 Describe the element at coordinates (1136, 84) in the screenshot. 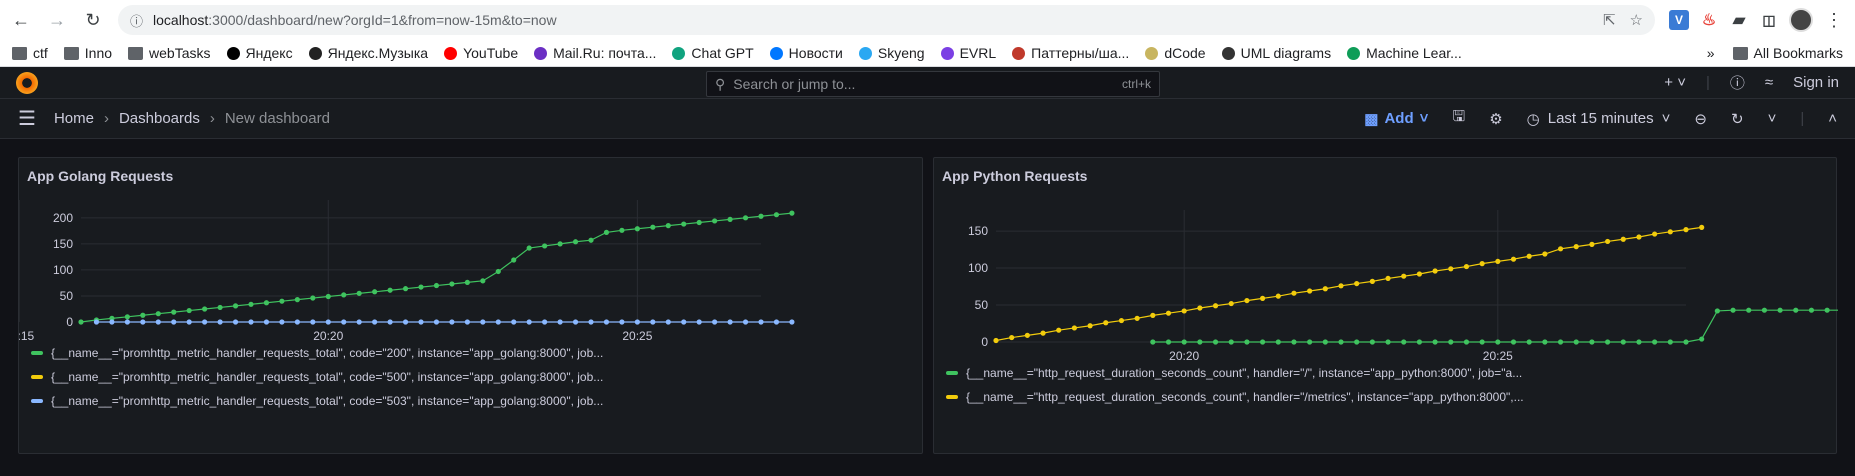

I see `search-shortcut: ctrl+k` at that location.